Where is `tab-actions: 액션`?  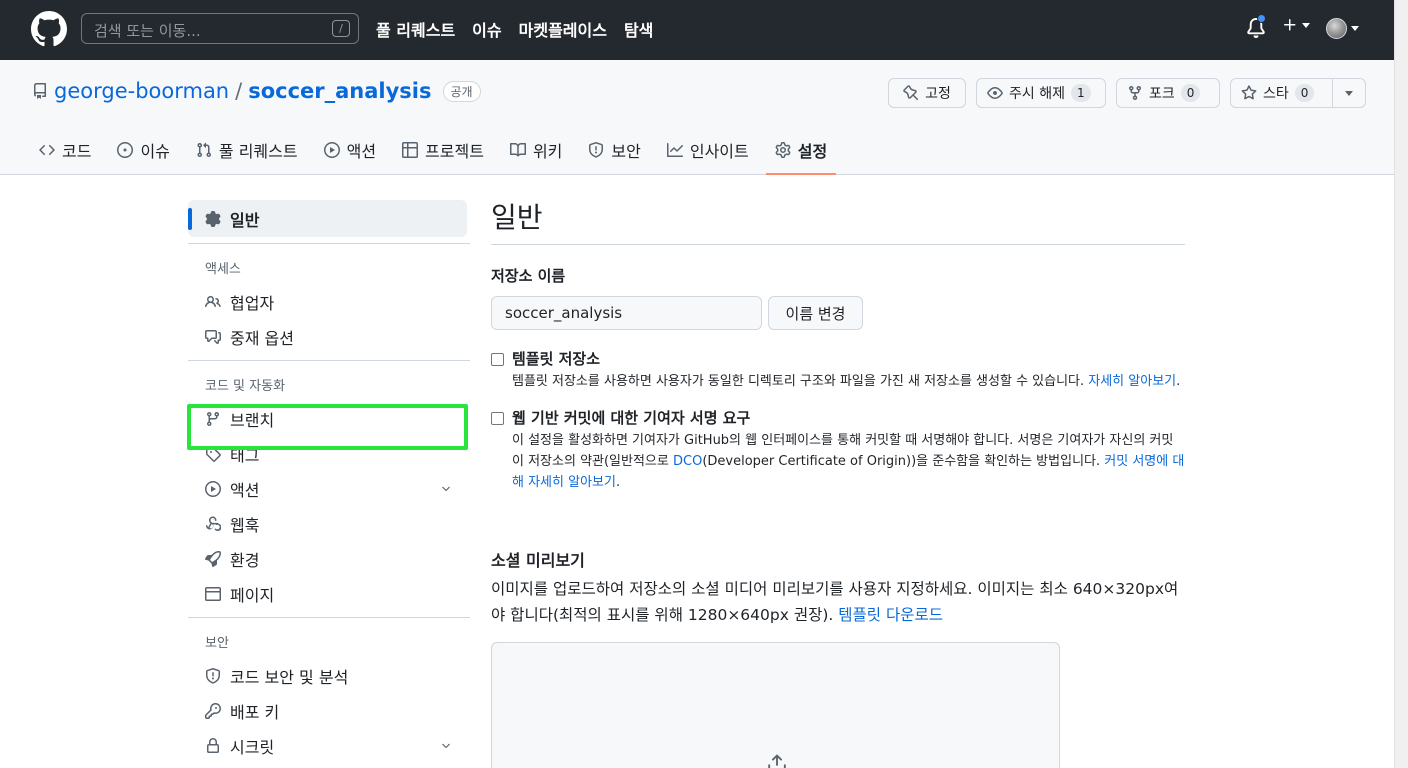
tab-actions: 액션 is located at coordinates (350, 150).